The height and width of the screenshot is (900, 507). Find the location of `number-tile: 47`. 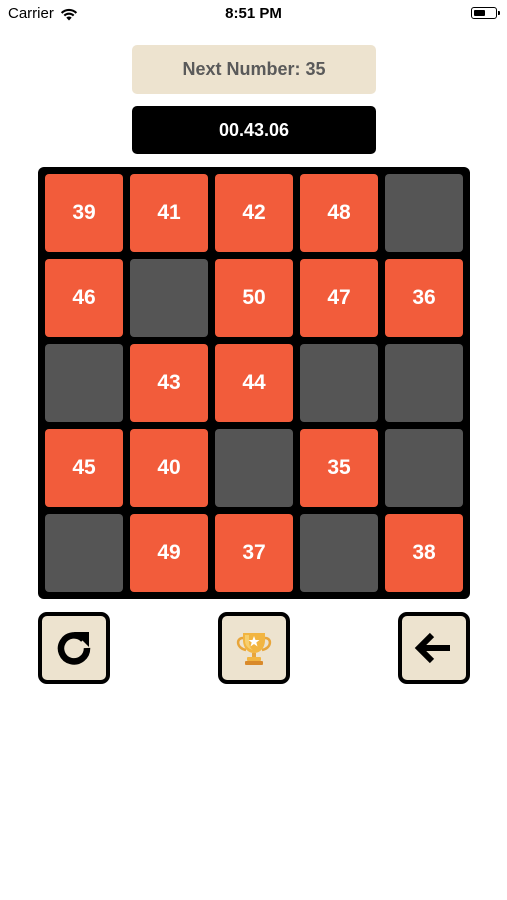

number-tile: 47 is located at coordinates (339, 298).